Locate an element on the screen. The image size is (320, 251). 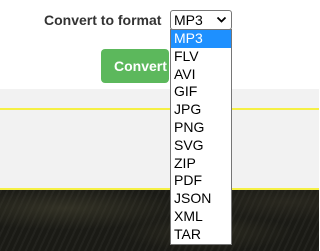
format-option-zip: ZIP is located at coordinates (201, 164).